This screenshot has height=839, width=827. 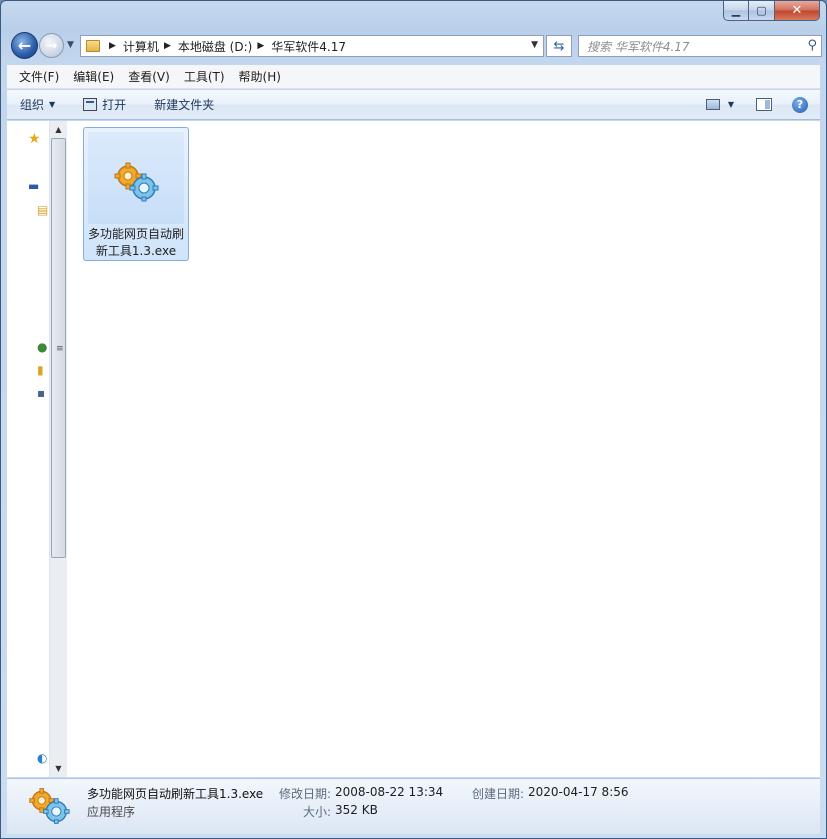 I want to click on forward-arrow-icon: →, so click(x=51, y=45).